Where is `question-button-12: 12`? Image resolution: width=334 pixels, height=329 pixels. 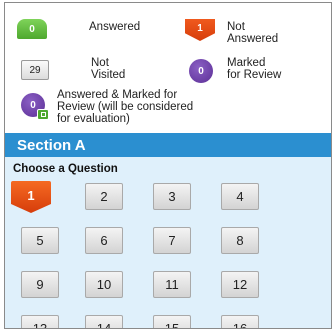
question-button-12: 12 is located at coordinates (240, 284).